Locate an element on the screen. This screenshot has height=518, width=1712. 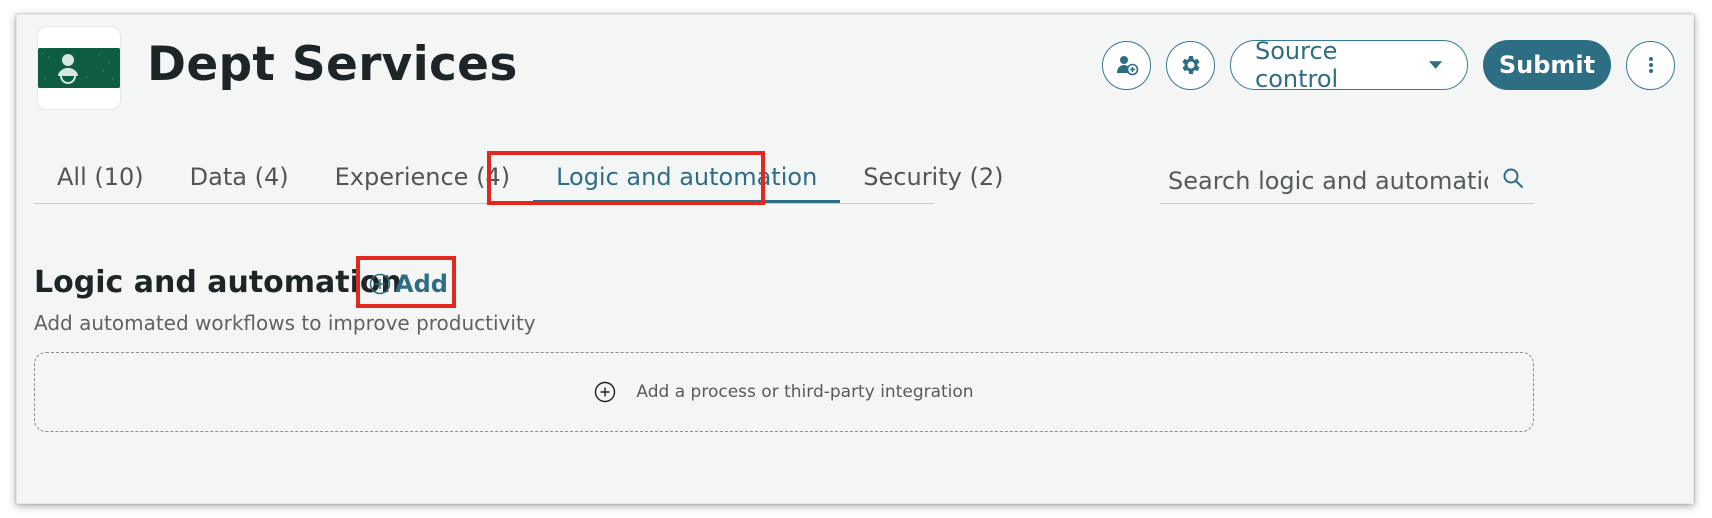
share-button is located at coordinates (1126, 65).